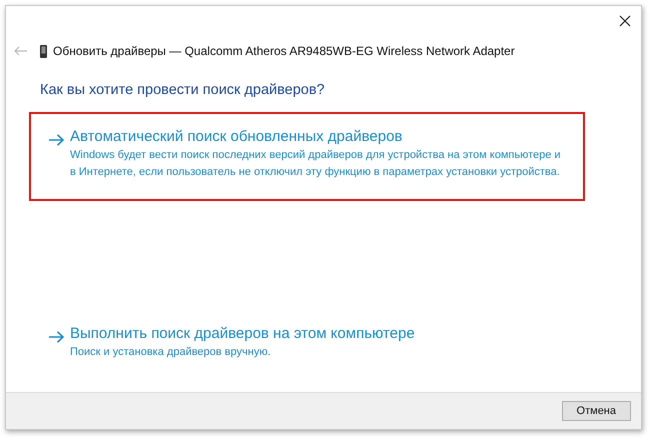 The width and height of the screenshot is (650, 440). I want to click on device-icon, so click(43, 51).